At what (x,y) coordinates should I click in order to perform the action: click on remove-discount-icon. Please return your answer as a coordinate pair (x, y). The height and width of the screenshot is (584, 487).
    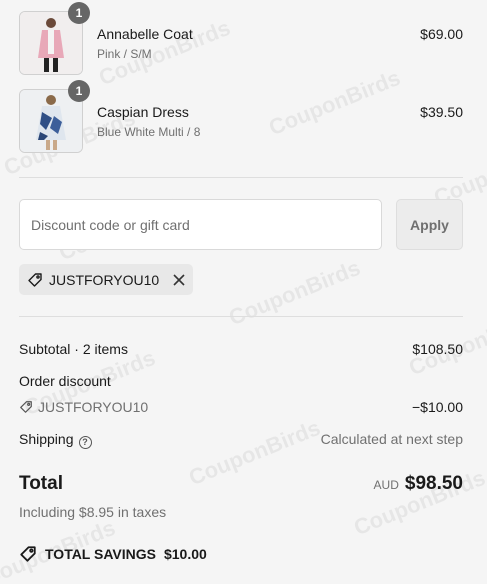
    Looking at the image, I should click on (179, 279).